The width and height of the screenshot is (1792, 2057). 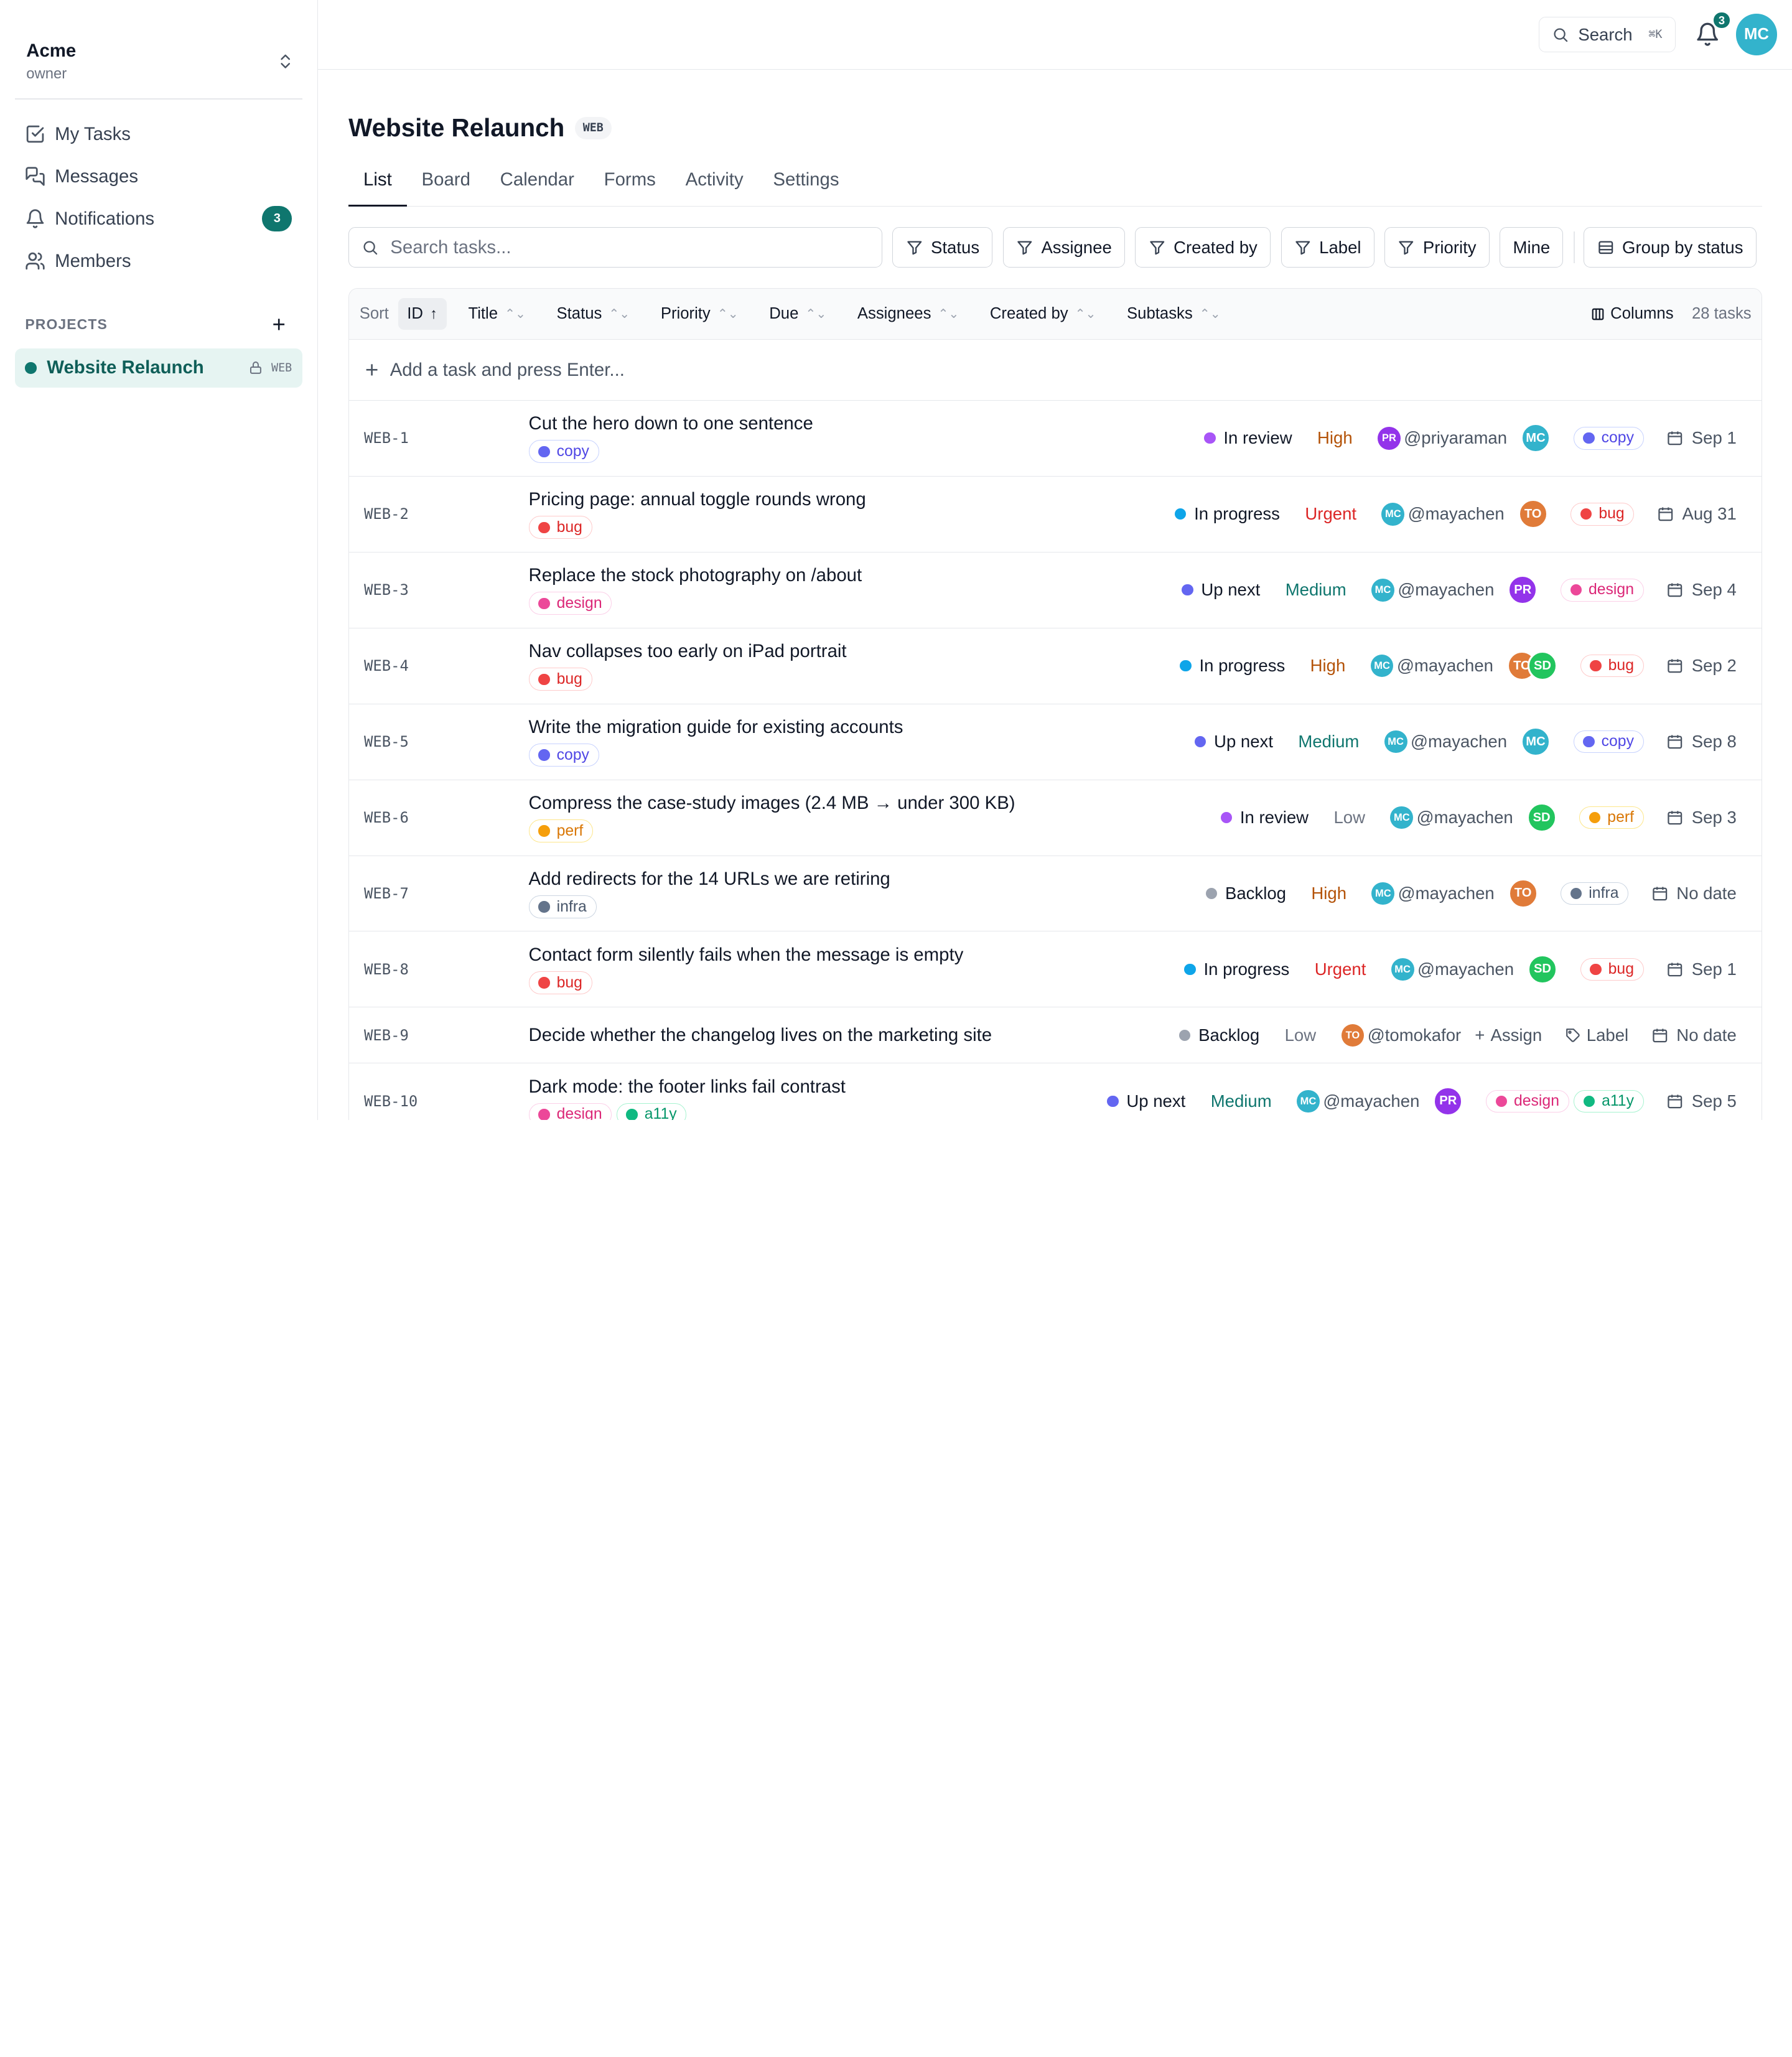 I want to click on task-search-input, so click(x=629, y=247).